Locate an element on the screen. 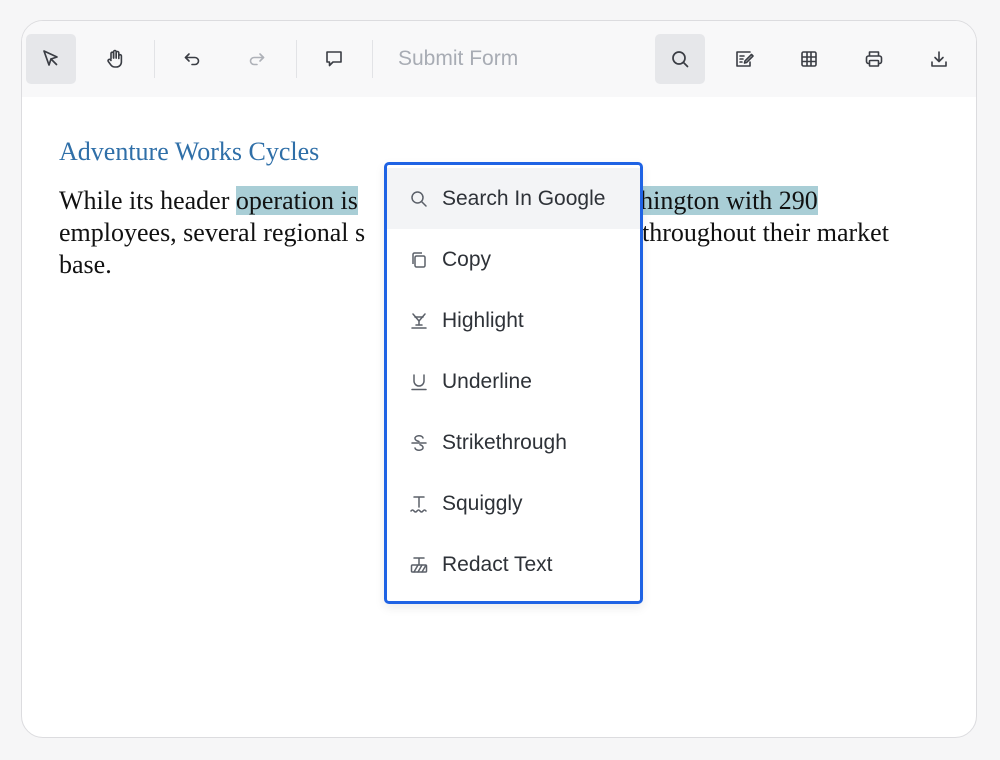 The height and width of the screenshot is (760, 1000). paragraph-line-1: While its header operation is is located at coordinates (208, 201).